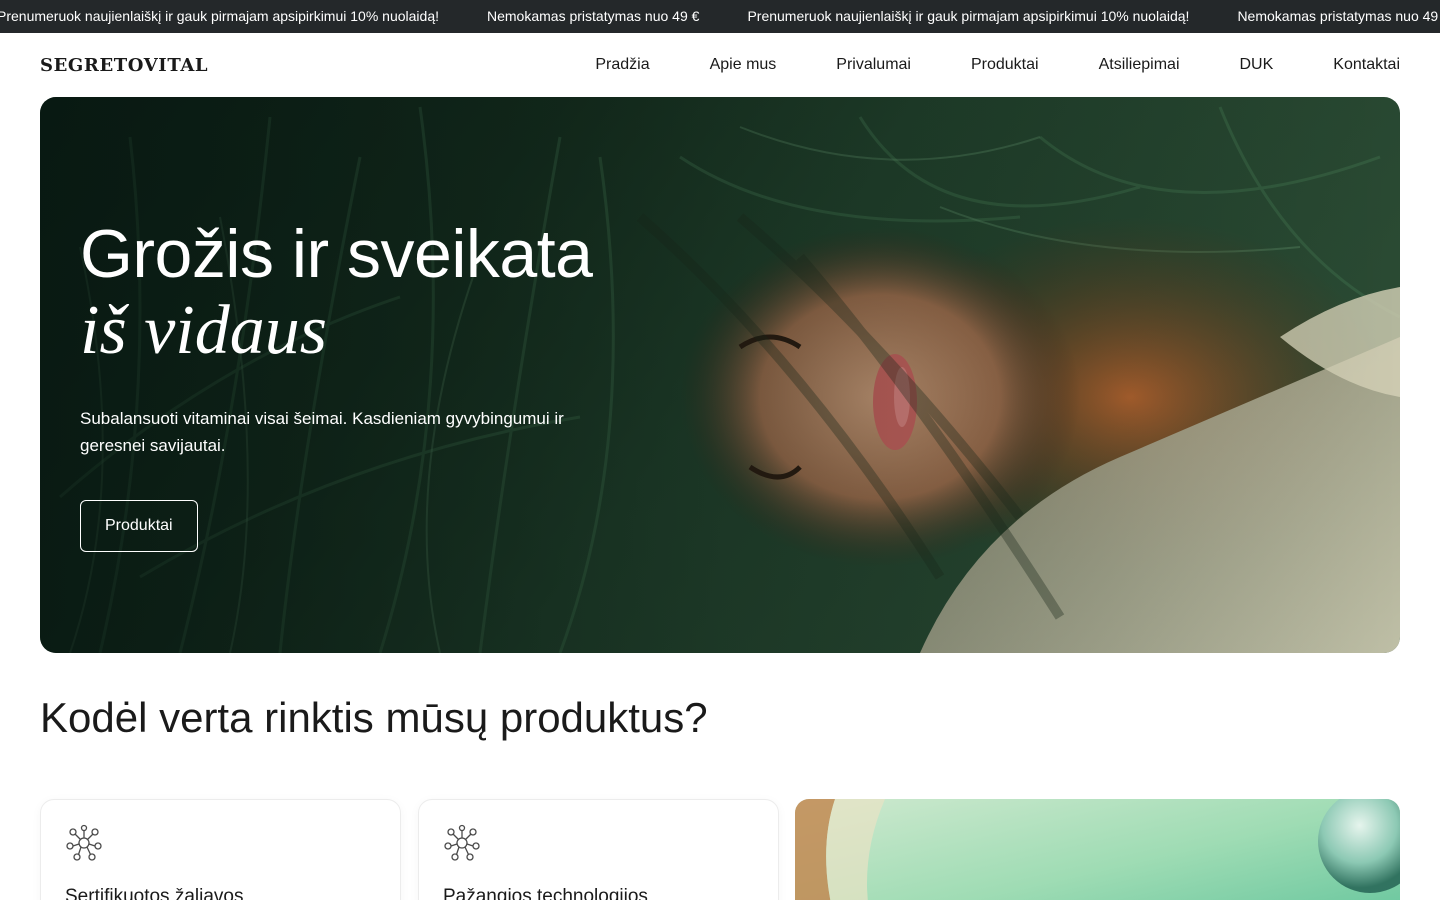 Image resolution: width=1440 pixels, height=900 pixels. I want to click on hero-title-accent: iš vidaus, so click(203, 330).